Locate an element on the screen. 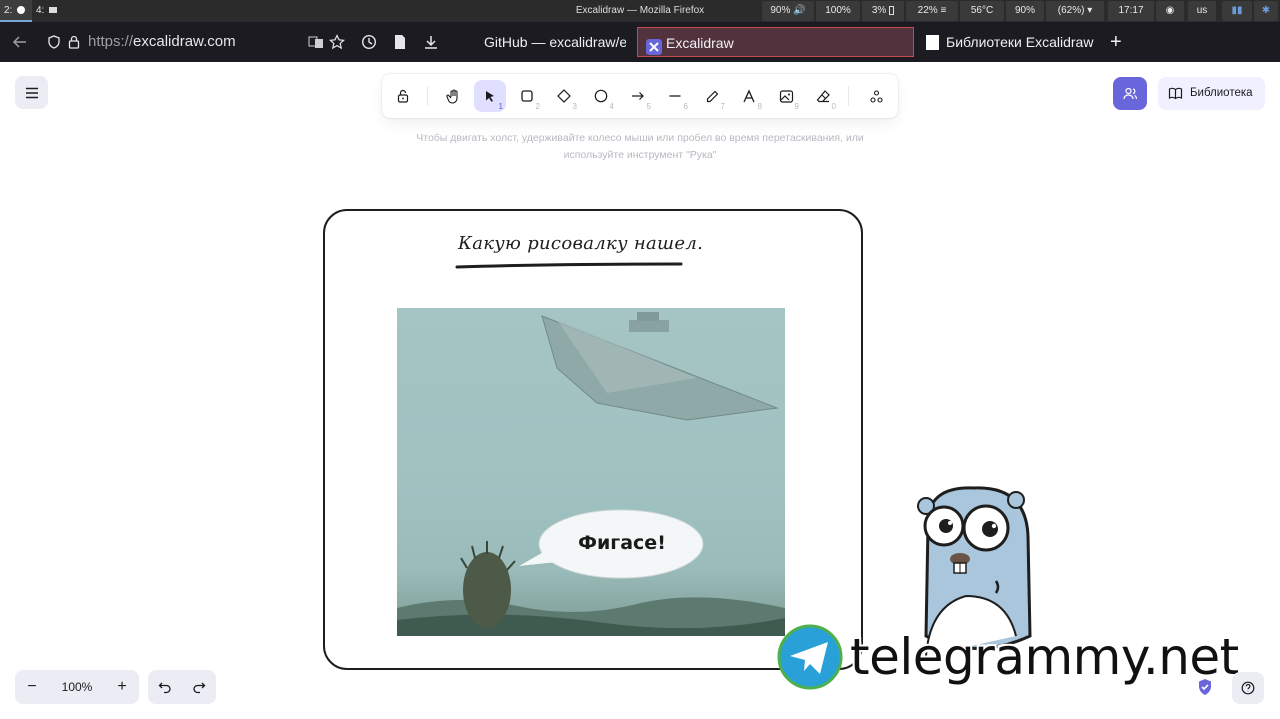 This screenshot has height=719, width=1280. tool-text: 8 is located at coordinates (749, 96).